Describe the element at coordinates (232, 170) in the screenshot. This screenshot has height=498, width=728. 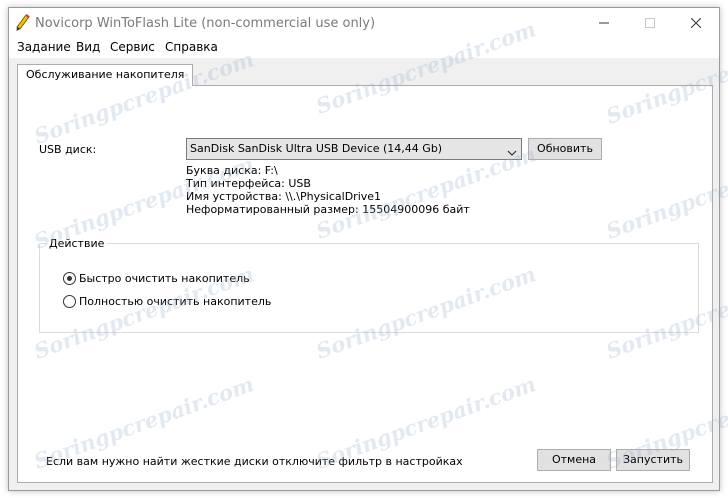
I see `drive-letter-info: Буква диска: F:\` at that location.